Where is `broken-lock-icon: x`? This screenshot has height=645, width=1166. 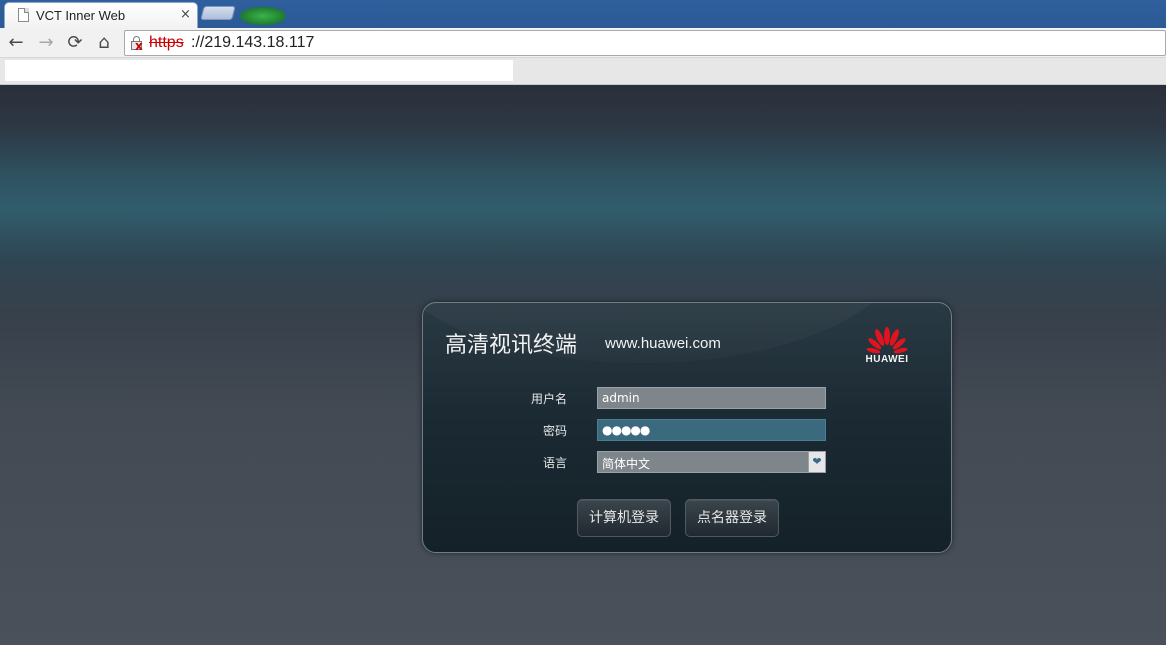
broken-lock-icon: x is located at coordinates (137, 44).